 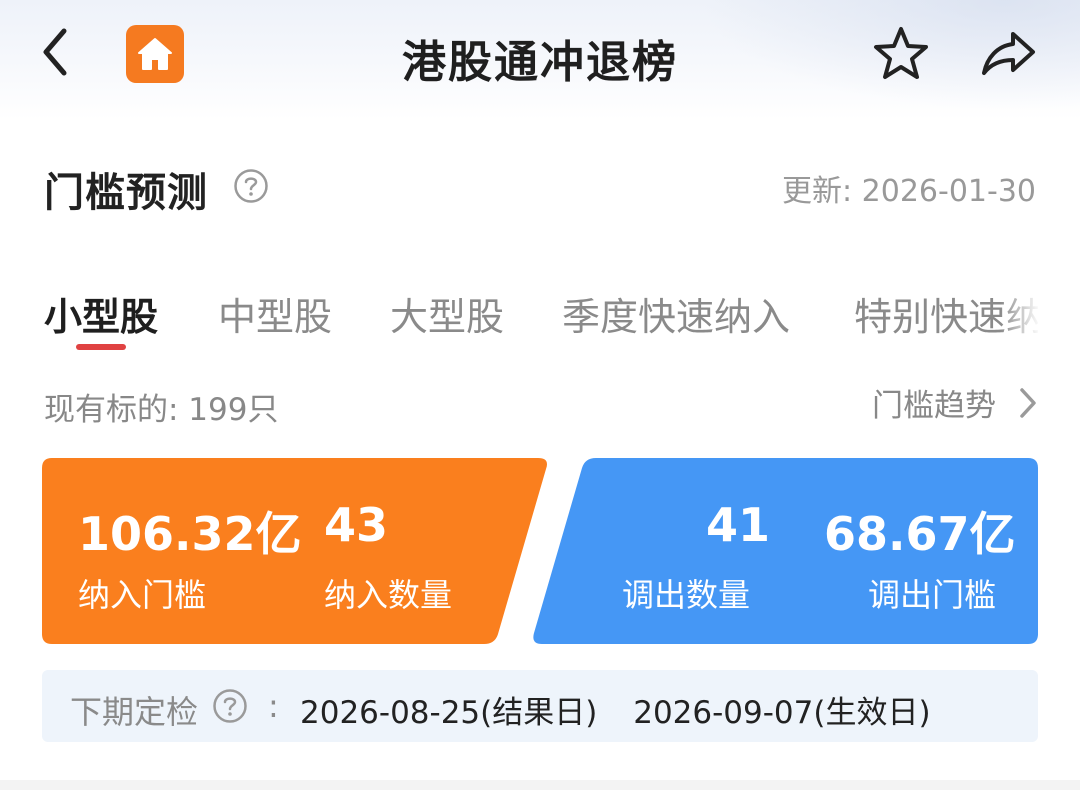 What do you see at coordinates (1020, 315) in the screenshot?
I see `tabs-overflow-fade` at bounding box center [1020, 315].